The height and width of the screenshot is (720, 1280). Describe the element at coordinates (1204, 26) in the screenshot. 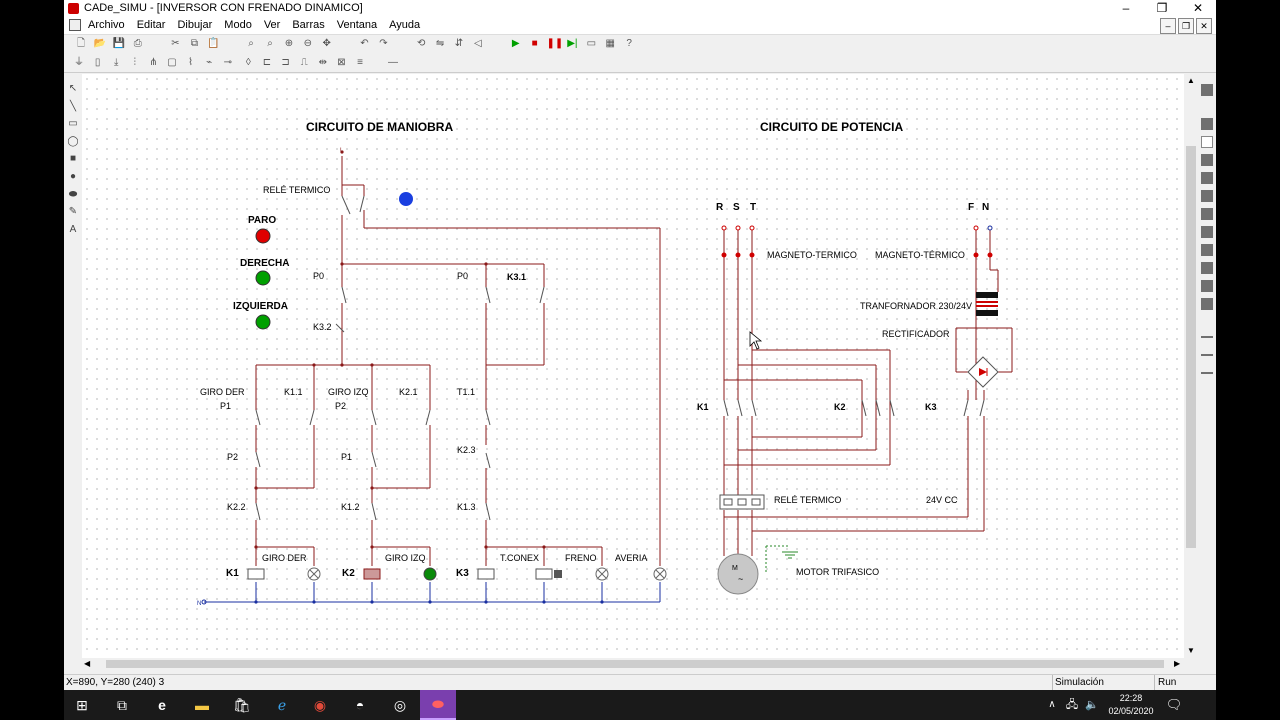

I see `mdi-close-button: ✕` at that location.